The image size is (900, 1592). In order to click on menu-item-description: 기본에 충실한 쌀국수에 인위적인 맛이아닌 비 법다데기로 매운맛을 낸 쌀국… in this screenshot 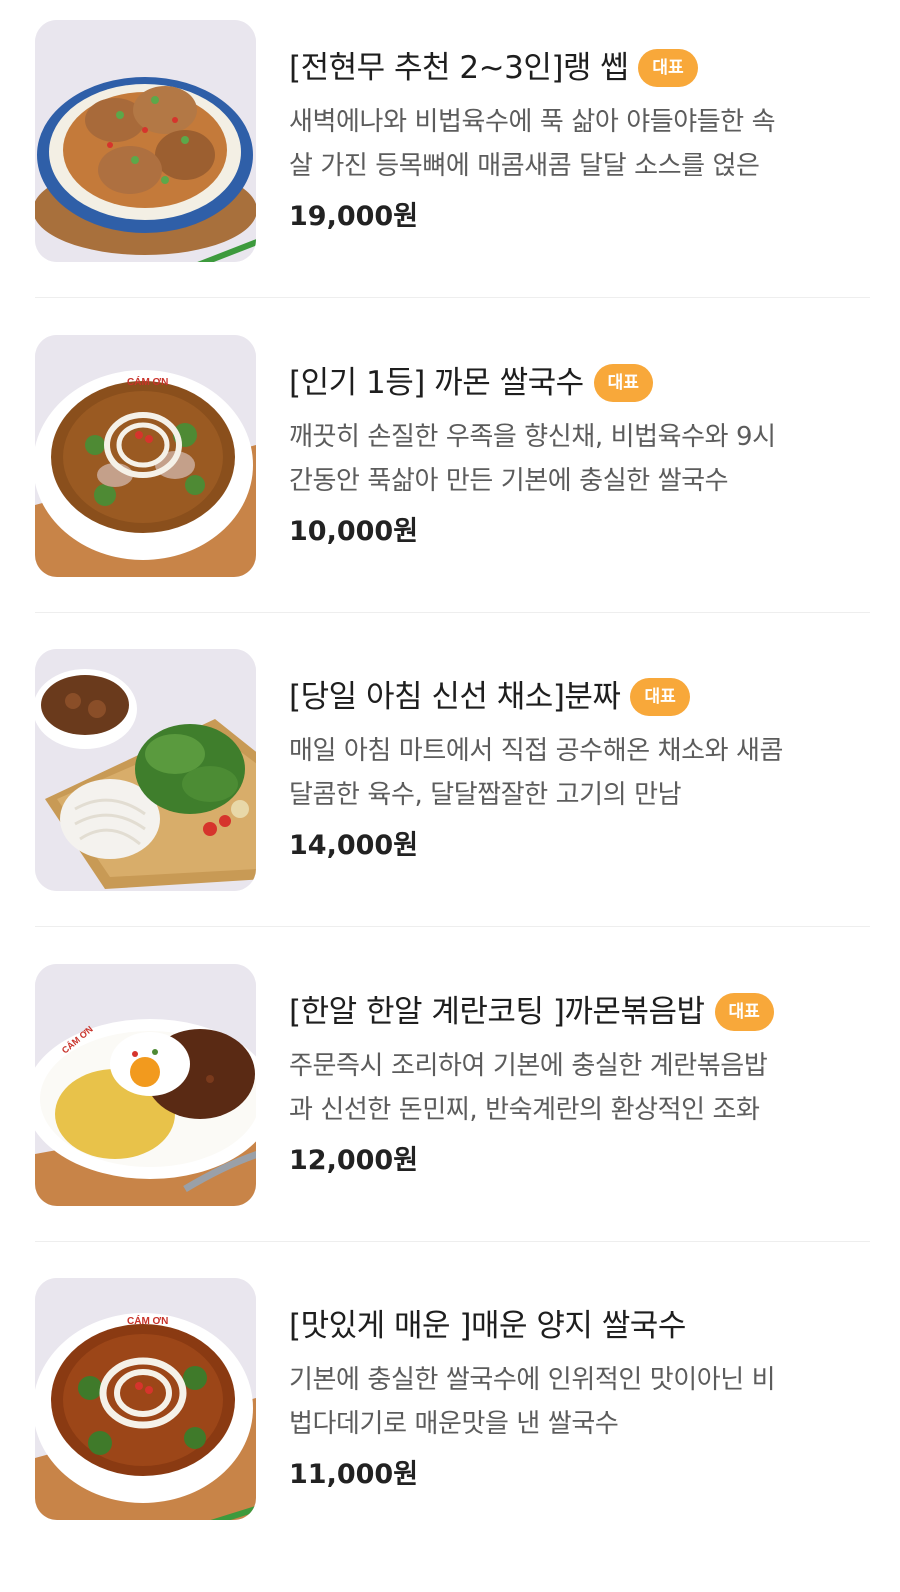, I will do `click(579, 1402)`.